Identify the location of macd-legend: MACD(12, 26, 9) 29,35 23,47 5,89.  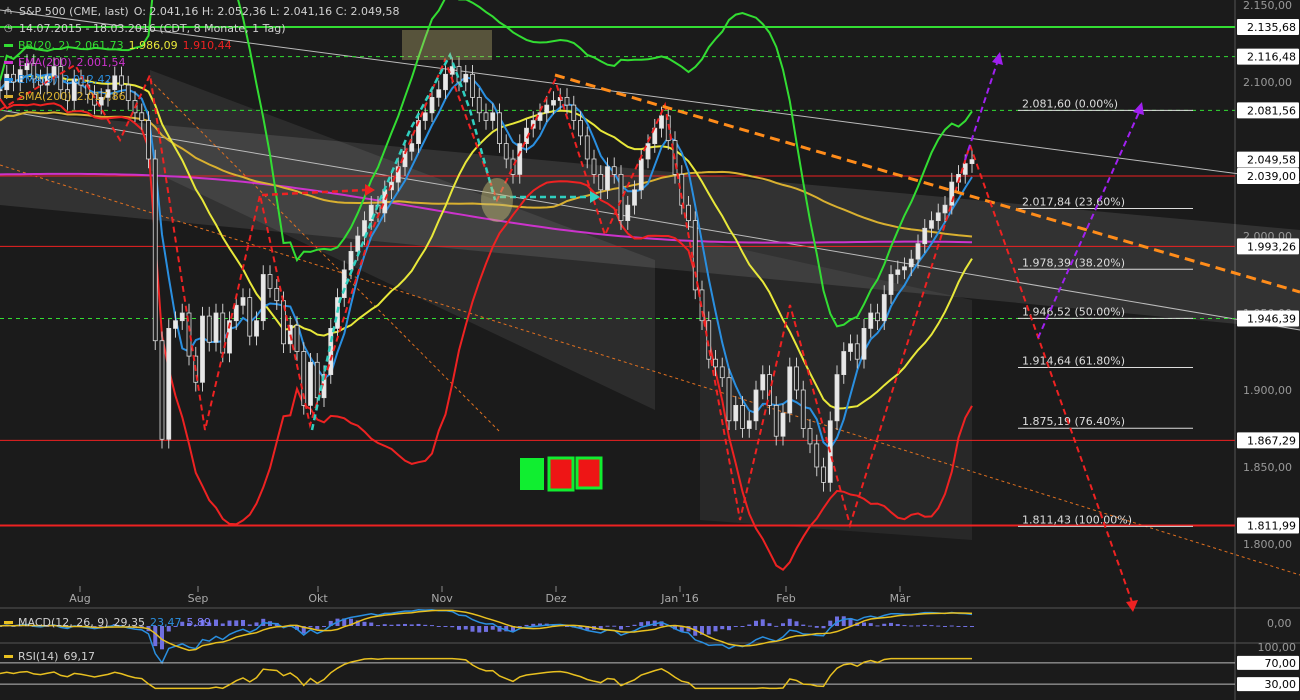
(107, 622).